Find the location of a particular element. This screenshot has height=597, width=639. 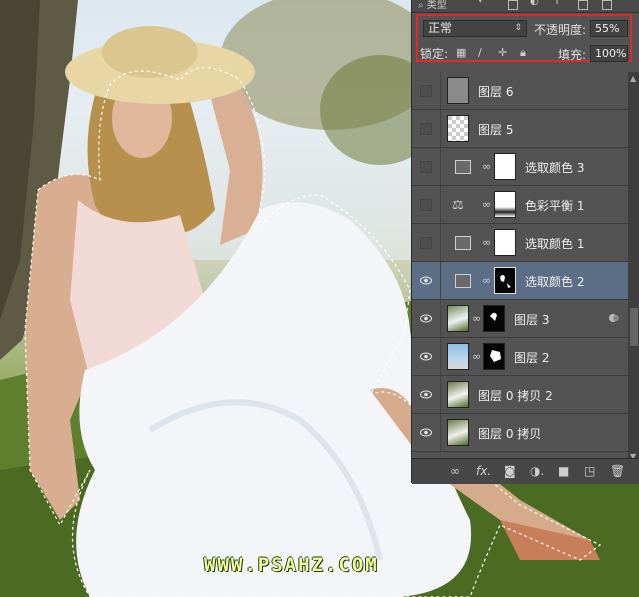

layer-name: 图层 5 is located at coordinates (495, 129).